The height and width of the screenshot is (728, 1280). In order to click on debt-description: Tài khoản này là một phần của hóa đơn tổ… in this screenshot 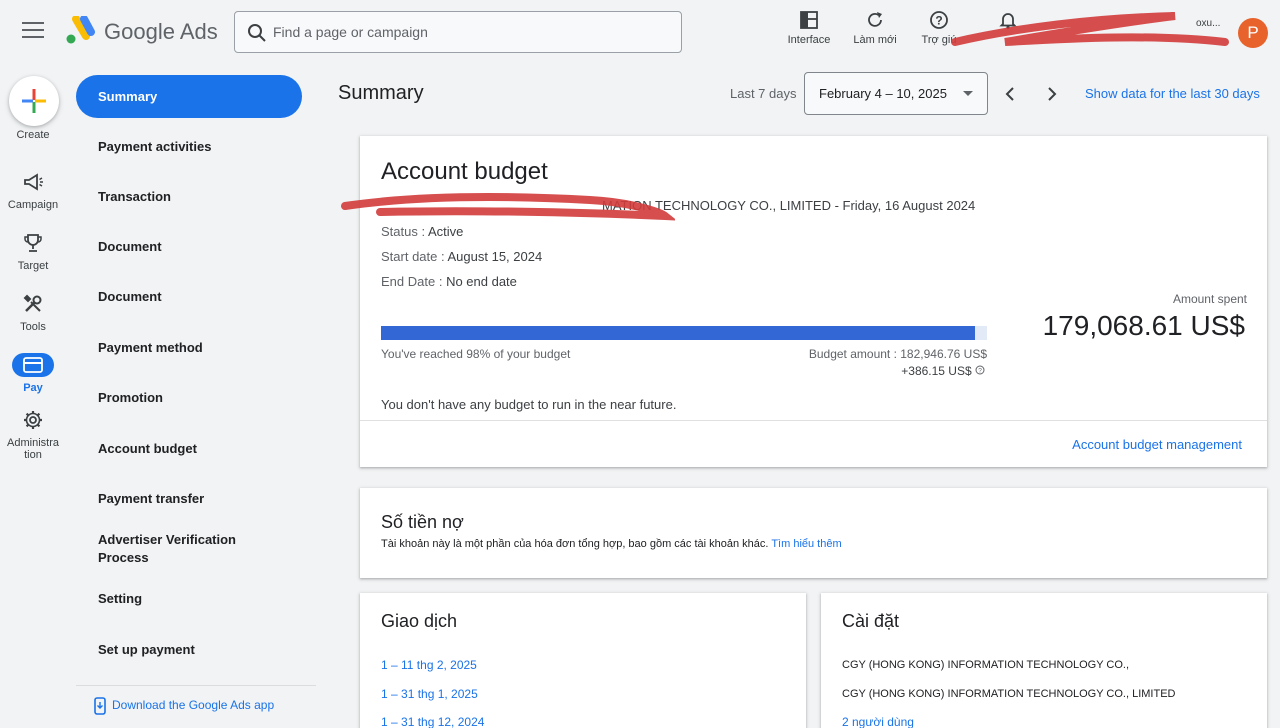, I will do `click(575, 544)`.